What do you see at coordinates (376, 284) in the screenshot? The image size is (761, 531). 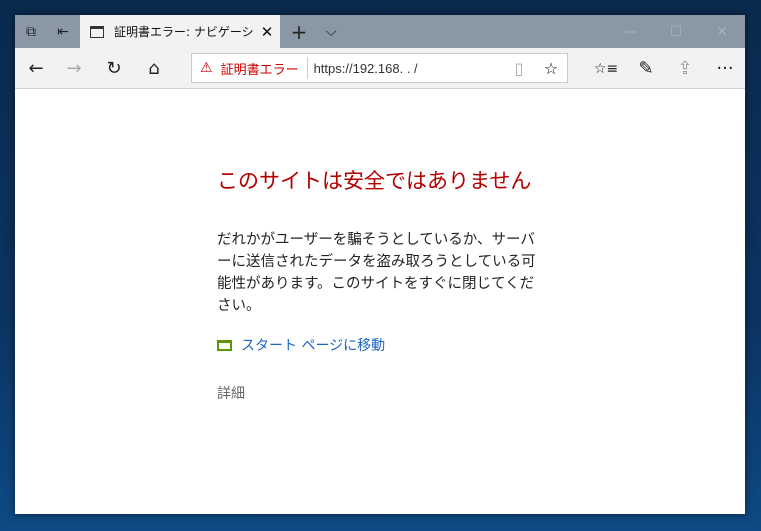 I see `description-line: 能性があります。このサイトをすぐに閉じてくだ` at bounding box center [376, 284].